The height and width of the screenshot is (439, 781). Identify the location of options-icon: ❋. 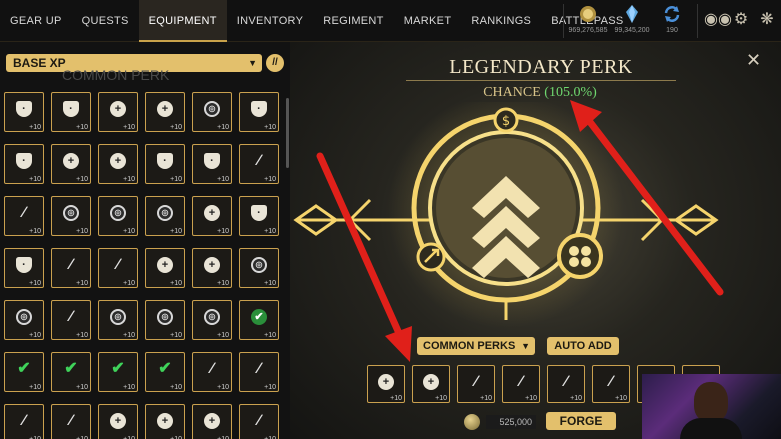
(767, 20).